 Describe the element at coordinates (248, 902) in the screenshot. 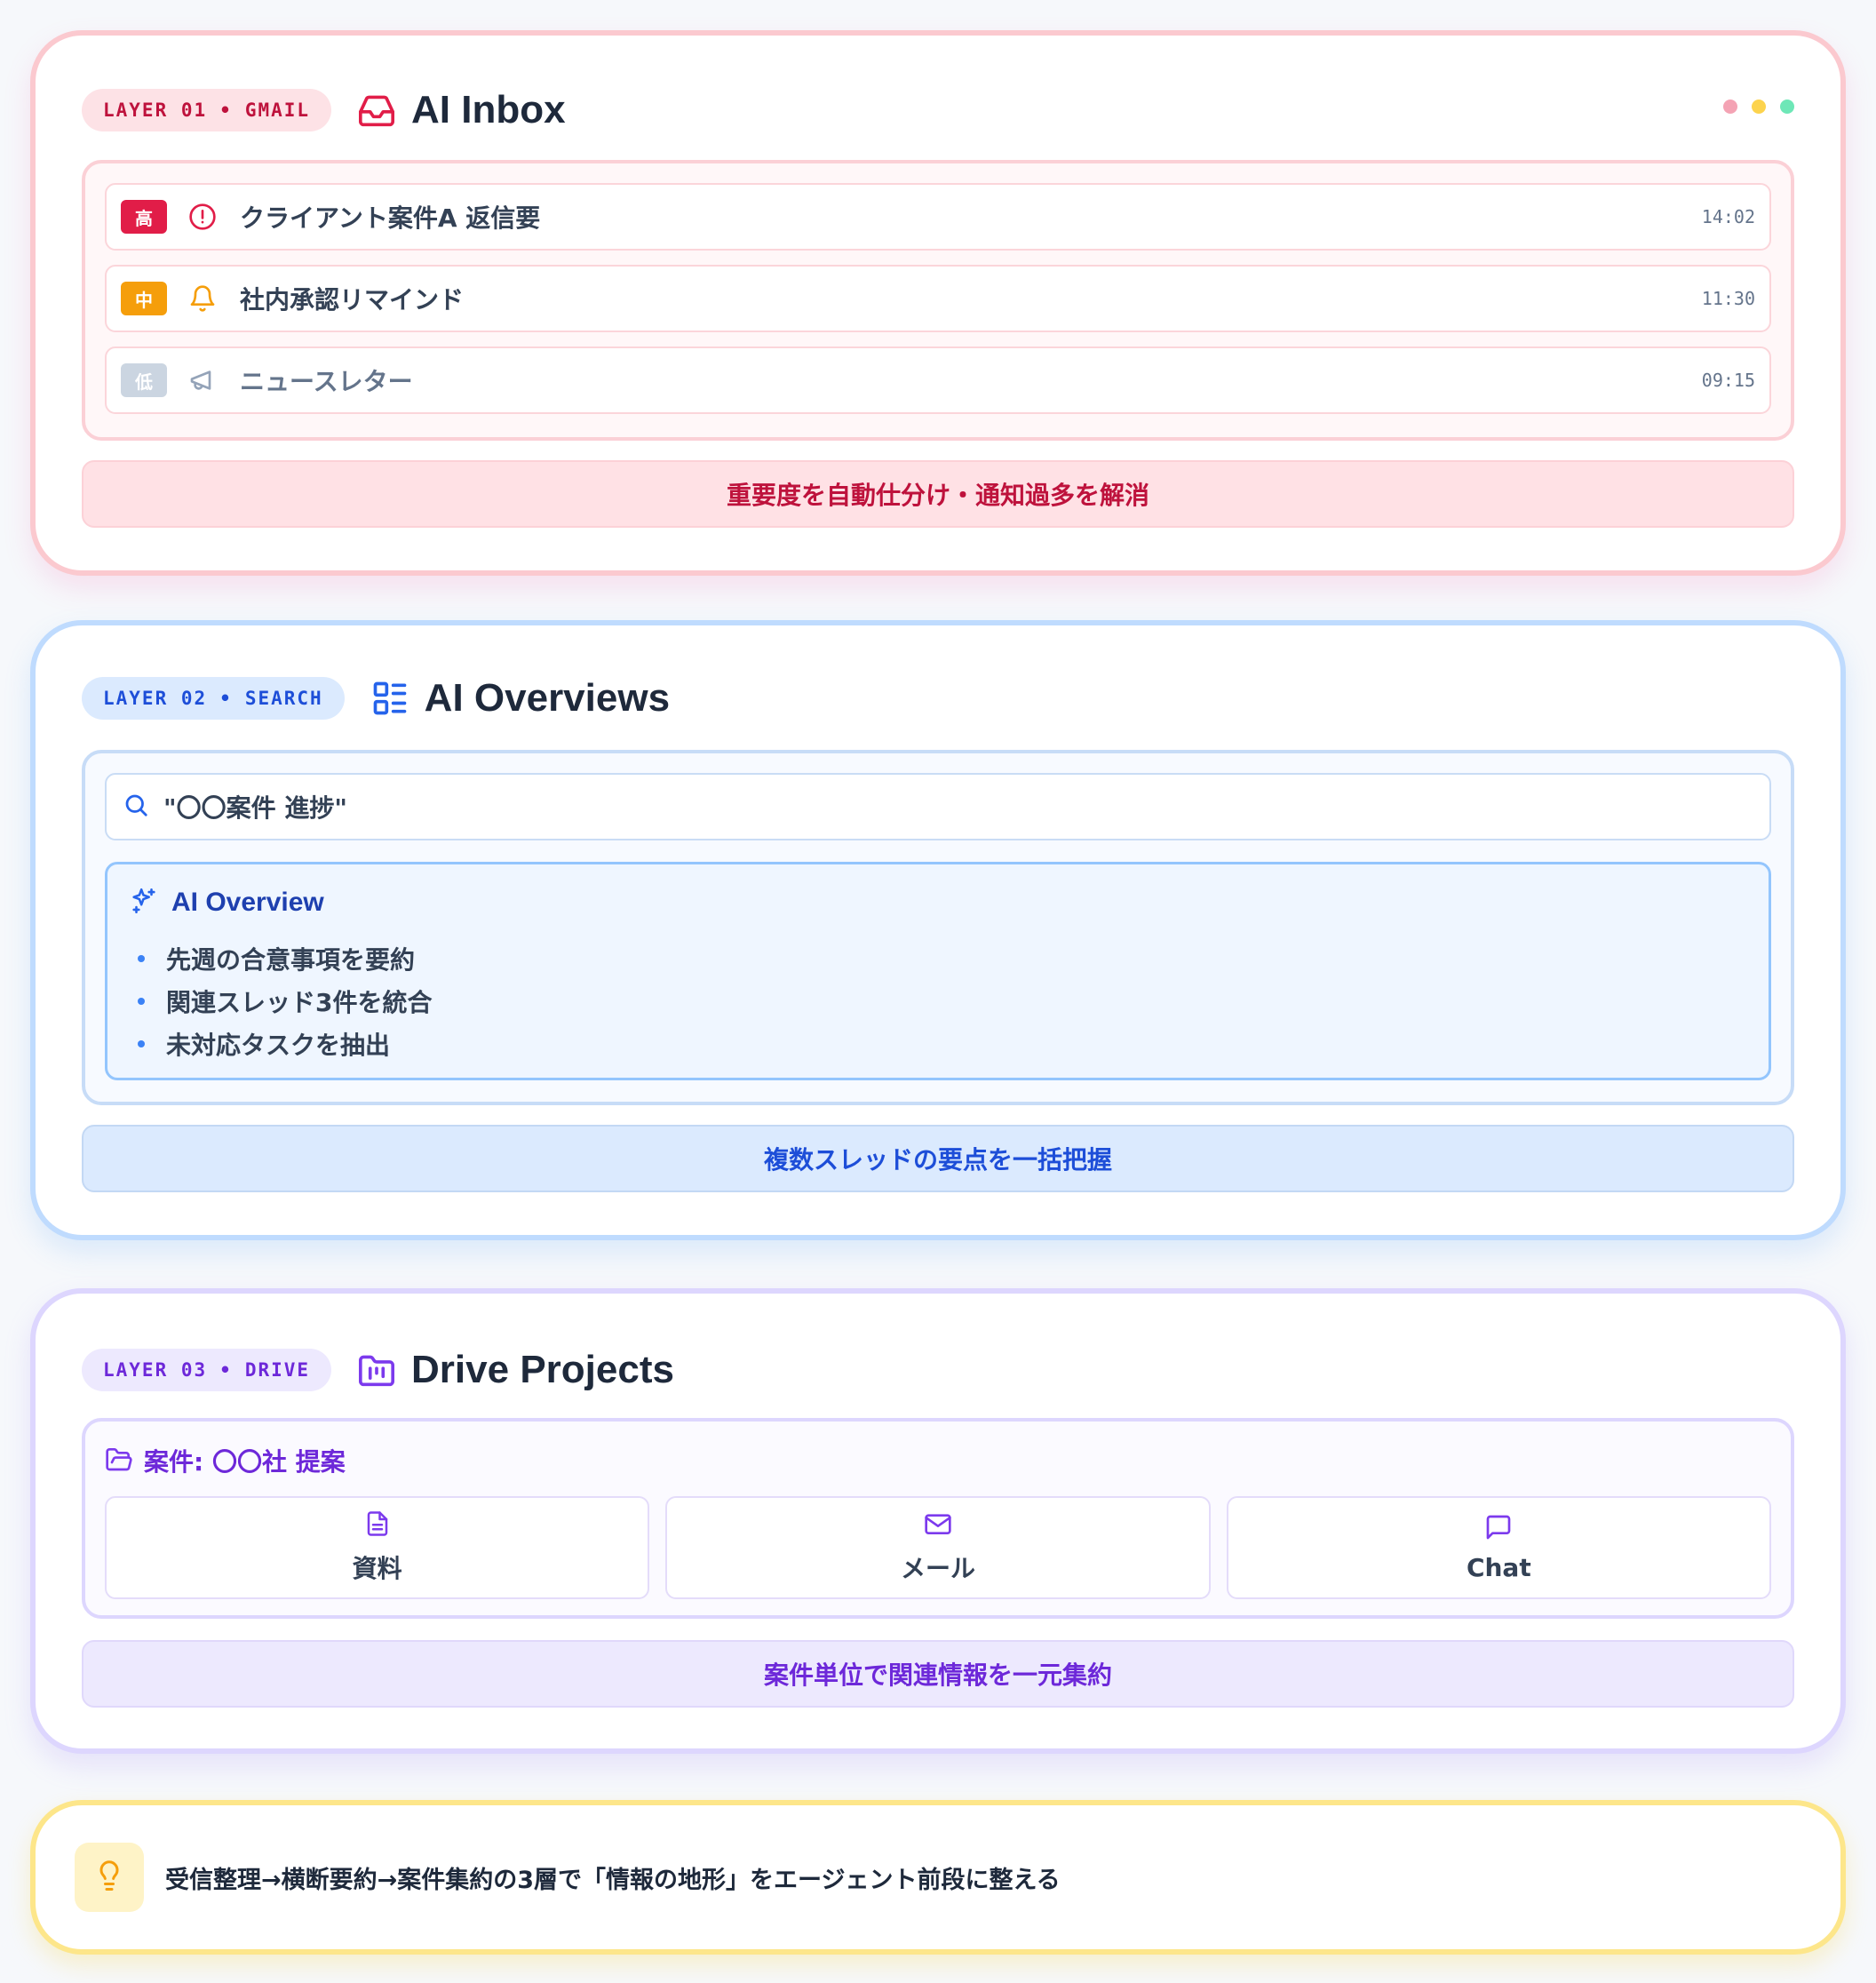

I see `ai-overview-title: AI Overview` at that location.